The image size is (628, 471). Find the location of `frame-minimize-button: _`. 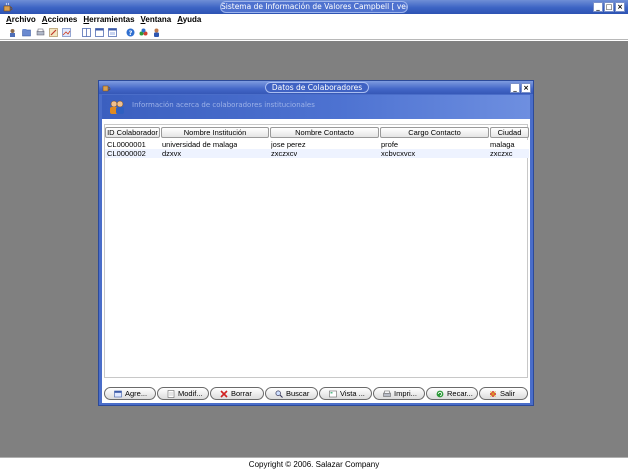

frame-minimize-button: _ is located at coordinates (515, 88).